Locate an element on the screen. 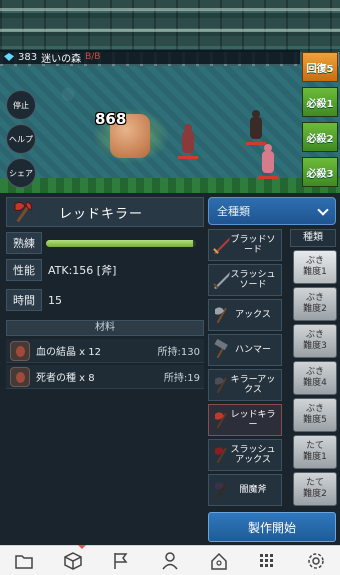 Image resolution: width=340 pixels, height=575 pixels. weapon-item-red-killer: レッドキラー is located at coordinates (245, 420).